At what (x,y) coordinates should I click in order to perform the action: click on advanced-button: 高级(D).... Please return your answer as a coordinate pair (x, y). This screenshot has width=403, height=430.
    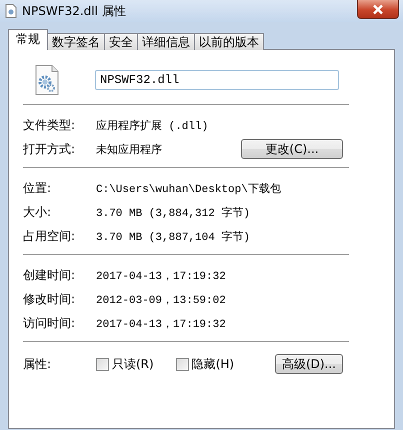
    Looking at the image, I should click on (308, 364).